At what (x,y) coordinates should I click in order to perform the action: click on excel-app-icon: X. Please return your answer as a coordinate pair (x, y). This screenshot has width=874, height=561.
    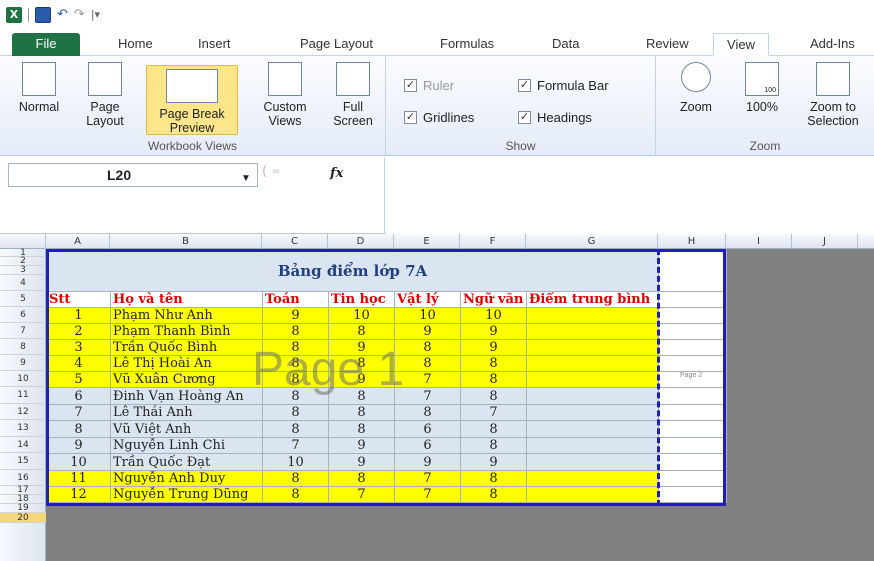
    Looking at the image, I should click on (14, 15).